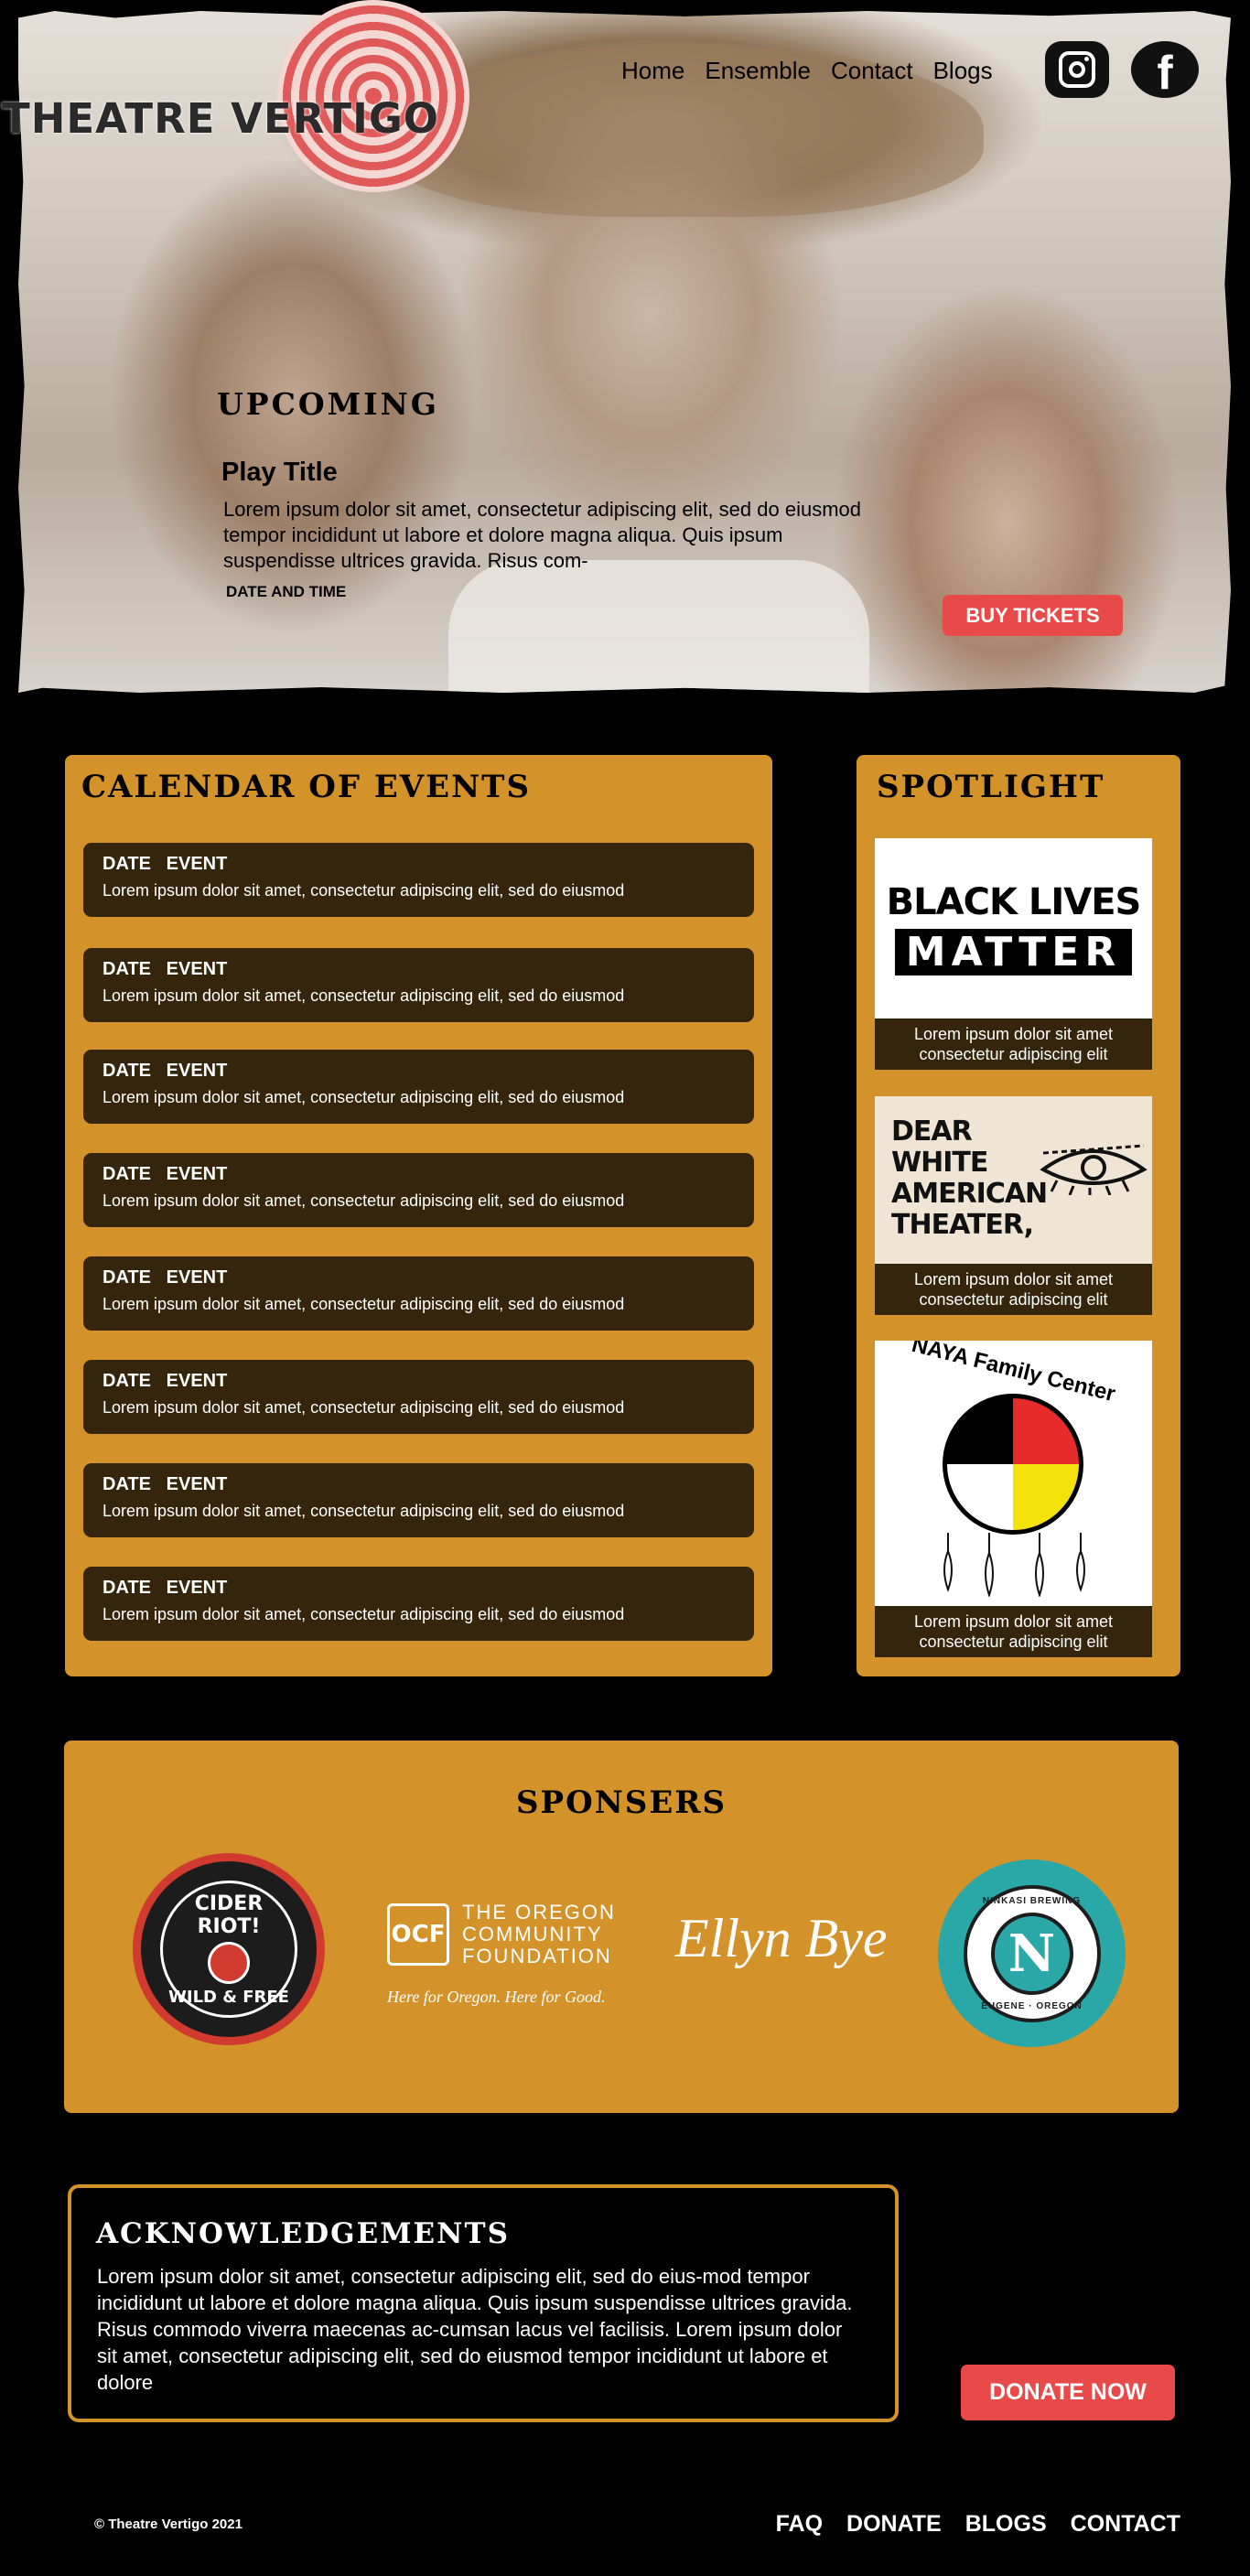  What do you see at coordinates (758, 71) in the screenshot?
I see `nav-item-ensemble: Ensemble` at bounding box center [758, 71].